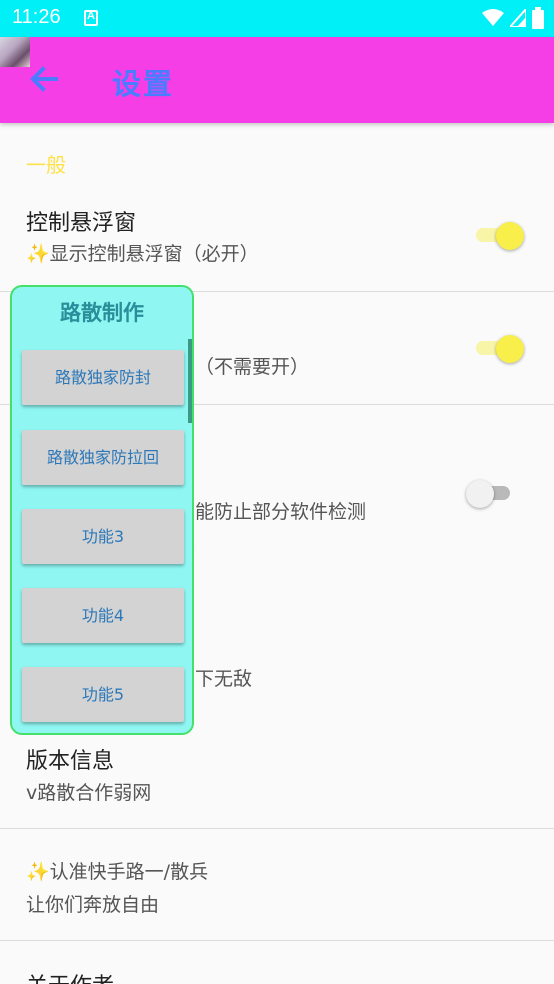  What do you see at coordinates (91, 18) in the screenshot?
I see `notification-app-icon` at bounding box center [91, 18].